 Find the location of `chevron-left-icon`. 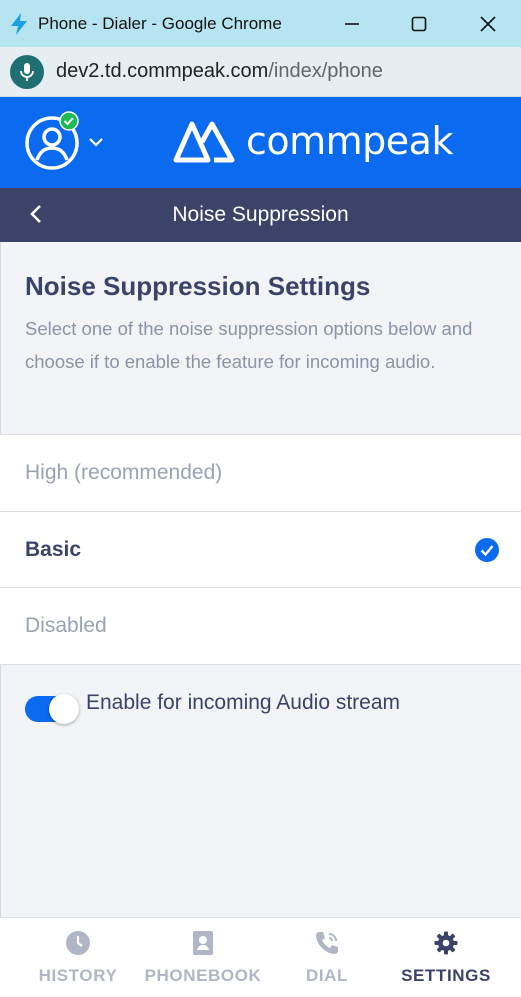

chevron-left-icon is located at coordinates (35, 214).